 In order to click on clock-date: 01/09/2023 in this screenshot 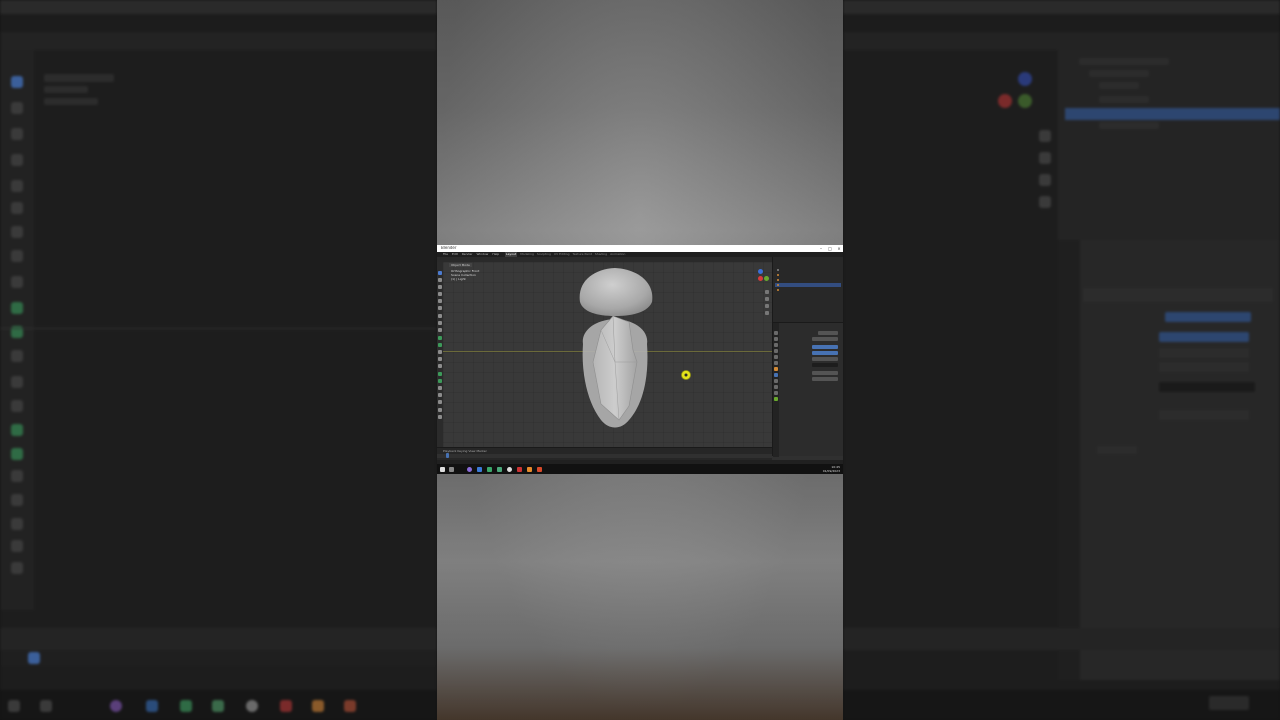, I will do `click(831, 471)`.